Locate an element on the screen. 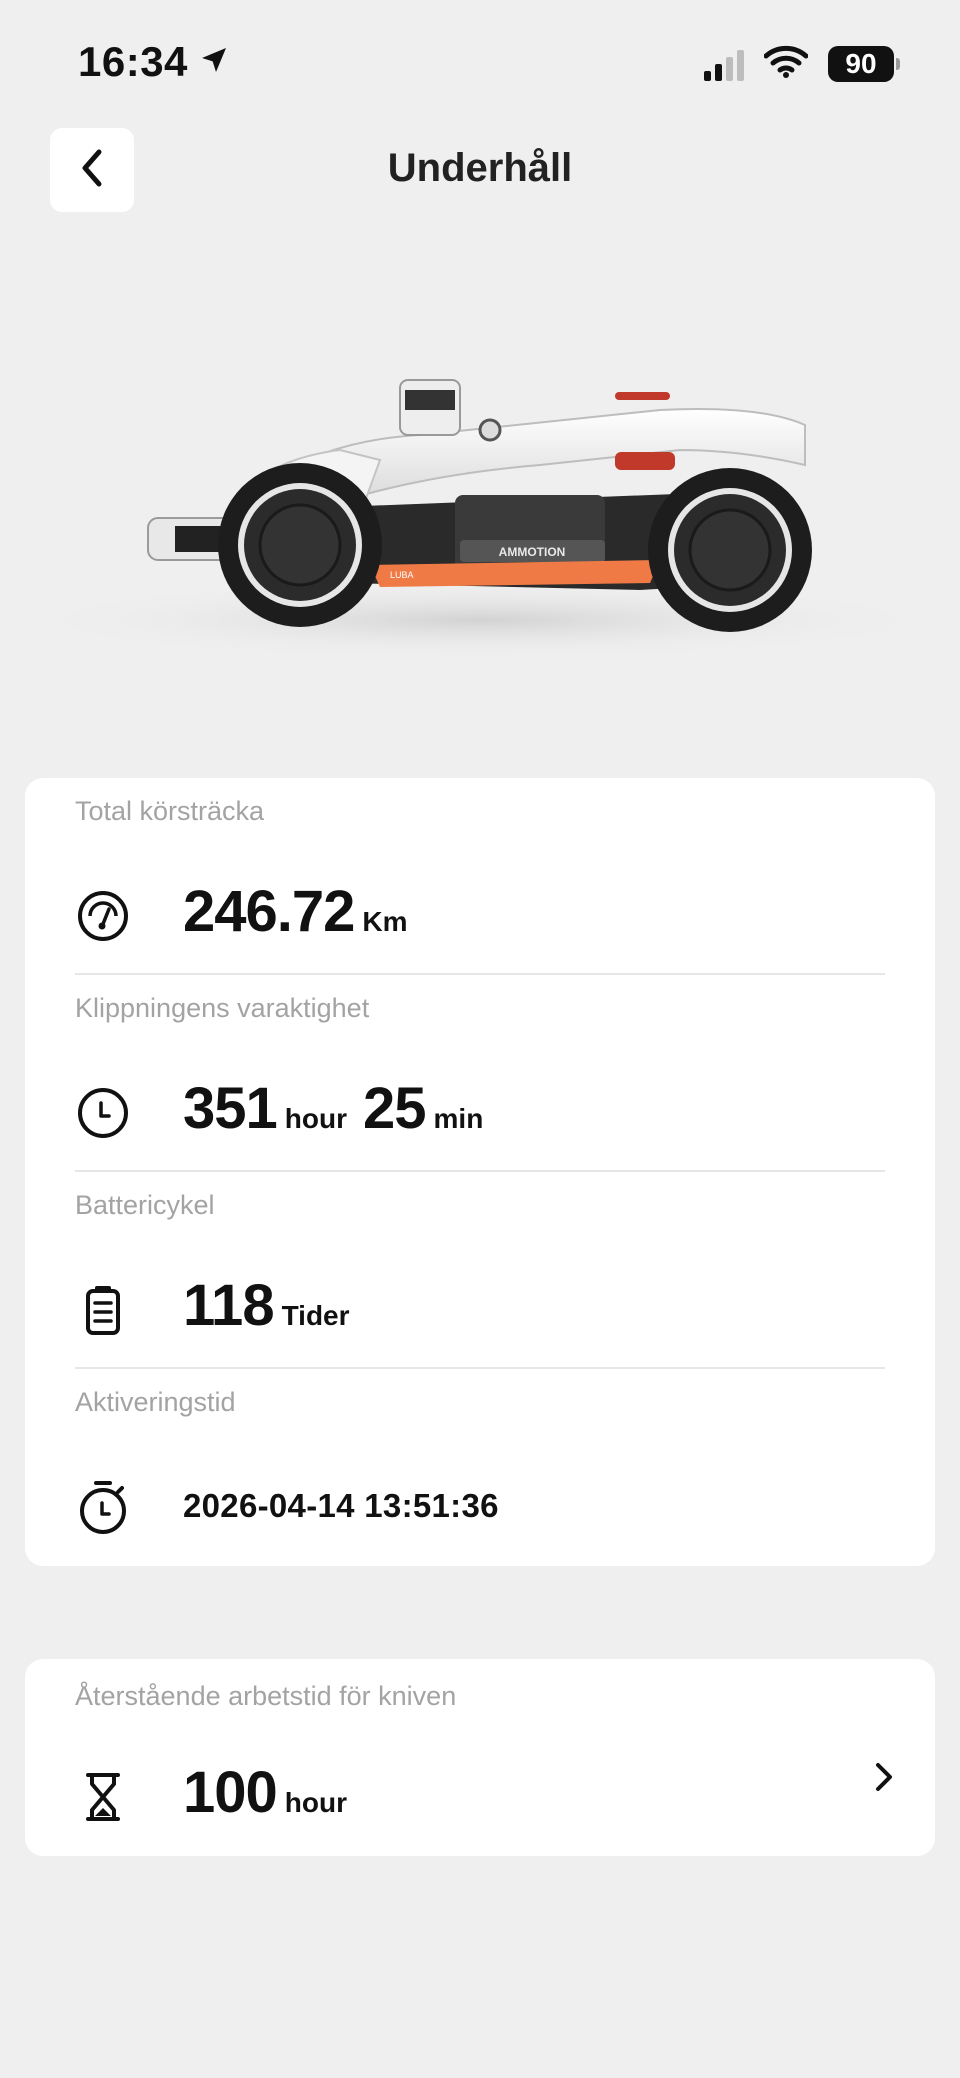 The image size is (960, 2078). stat-duration-value: 351 hour 25 min is located at coordinates (341, 1108).